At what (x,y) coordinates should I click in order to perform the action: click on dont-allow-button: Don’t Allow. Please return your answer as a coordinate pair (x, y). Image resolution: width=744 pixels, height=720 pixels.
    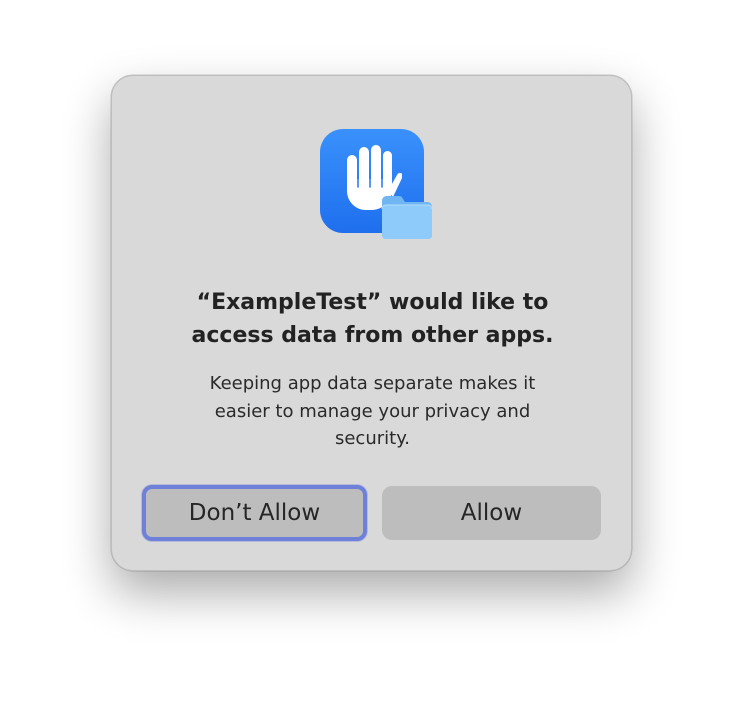
    Looking at the image, I should click on (254, 513).